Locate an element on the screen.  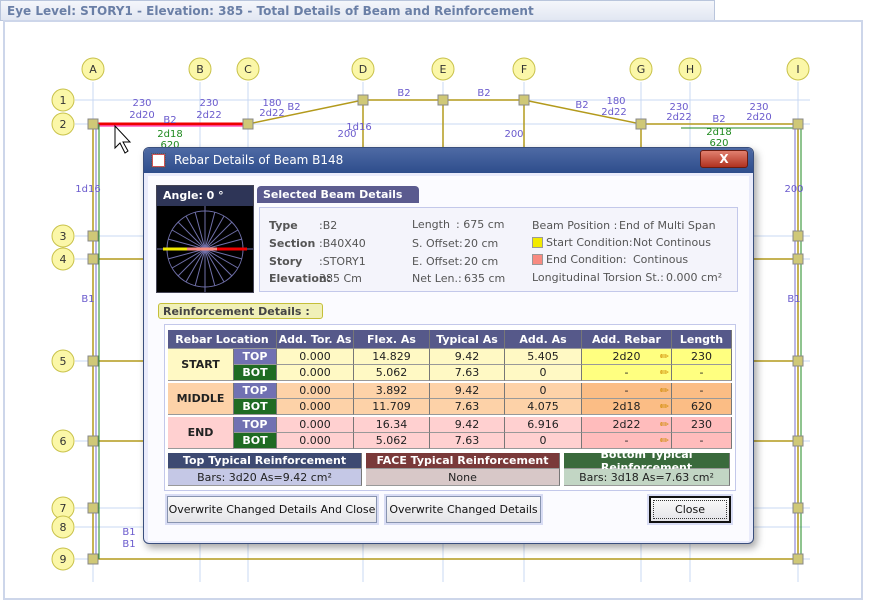
plan-label: 200 is located at coordinates (513, 134).